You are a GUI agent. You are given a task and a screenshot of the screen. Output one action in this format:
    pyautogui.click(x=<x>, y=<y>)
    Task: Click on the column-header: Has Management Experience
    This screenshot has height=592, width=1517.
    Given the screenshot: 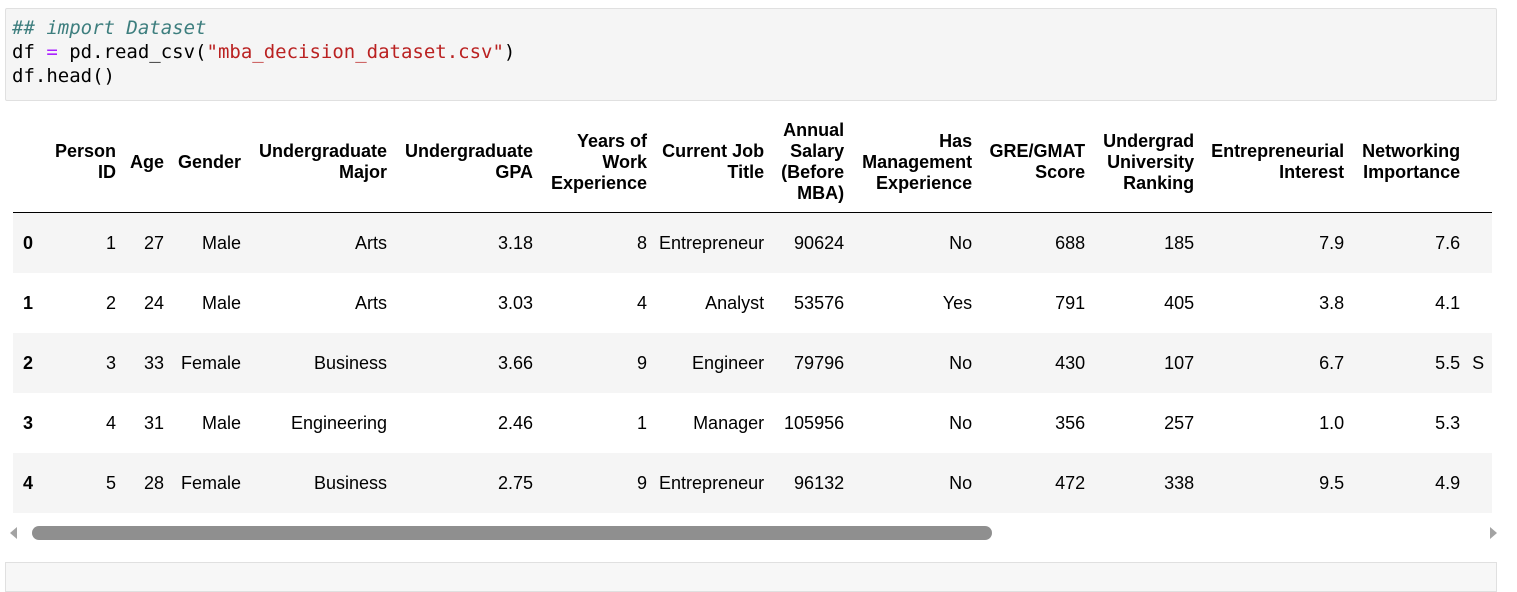 What is the action you would take?
    pyautogui.click(x=914, y=162)
    